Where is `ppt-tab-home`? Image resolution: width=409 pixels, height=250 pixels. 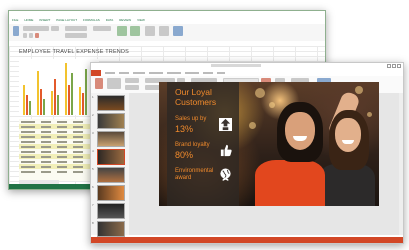
ppt-tab-home is located at coordinates (110, 73).